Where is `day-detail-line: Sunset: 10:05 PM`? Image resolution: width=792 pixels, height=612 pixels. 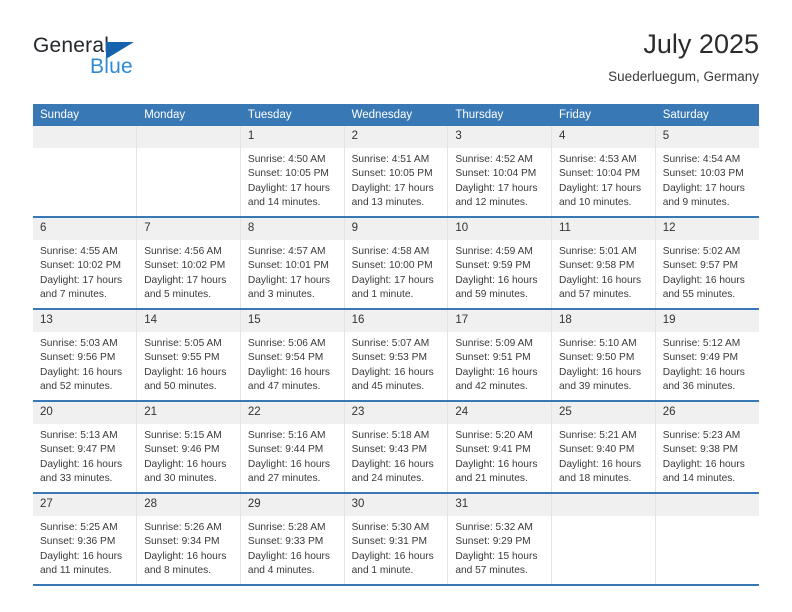
day-detail-line: Sunset: 10:05 PM is located at coordinates (288, 174).